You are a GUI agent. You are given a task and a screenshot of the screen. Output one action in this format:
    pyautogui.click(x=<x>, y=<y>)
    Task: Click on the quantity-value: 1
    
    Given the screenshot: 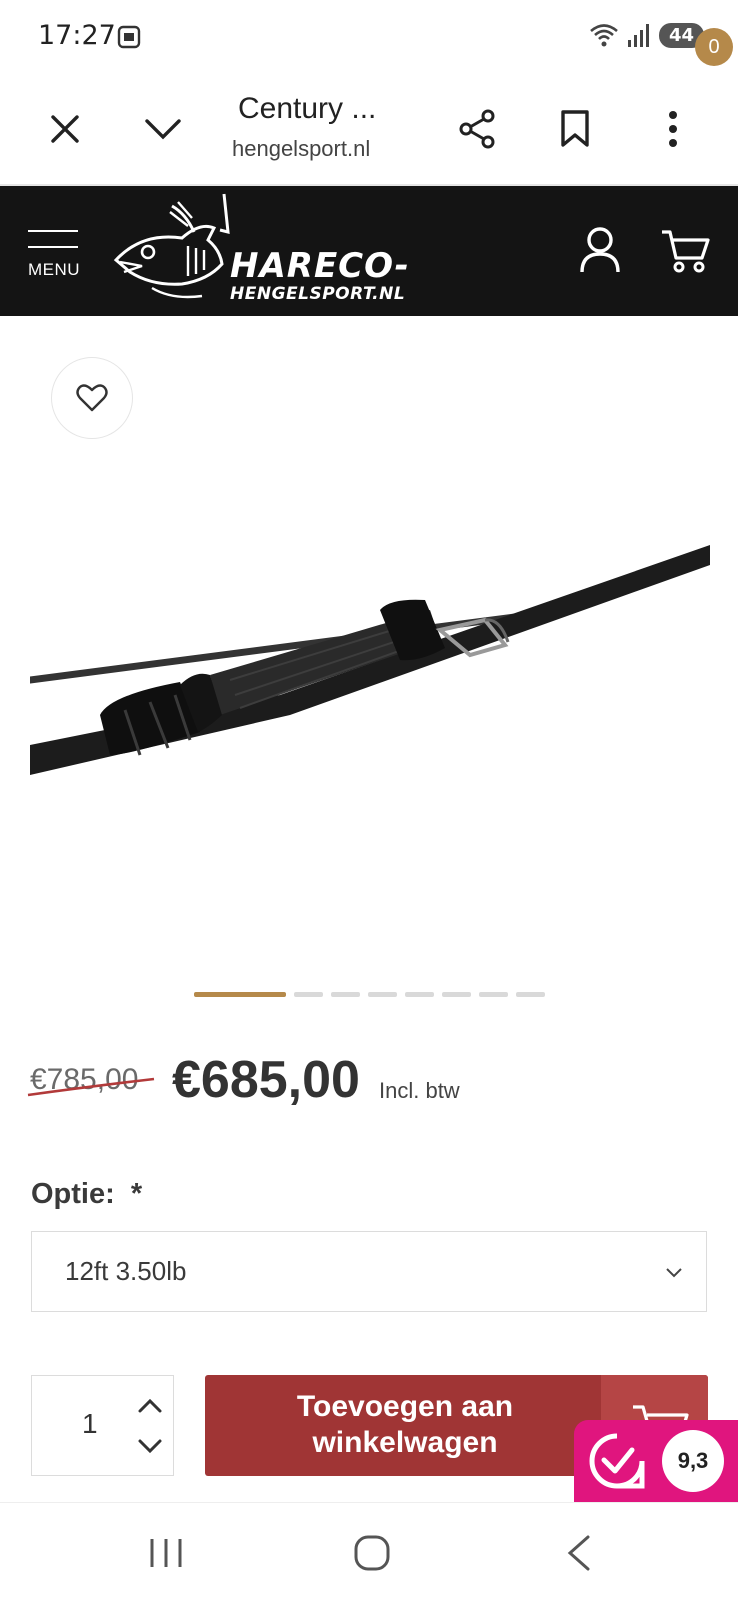 What is the action you would take?
    pyautogui.click(x=90, y=1424)
    